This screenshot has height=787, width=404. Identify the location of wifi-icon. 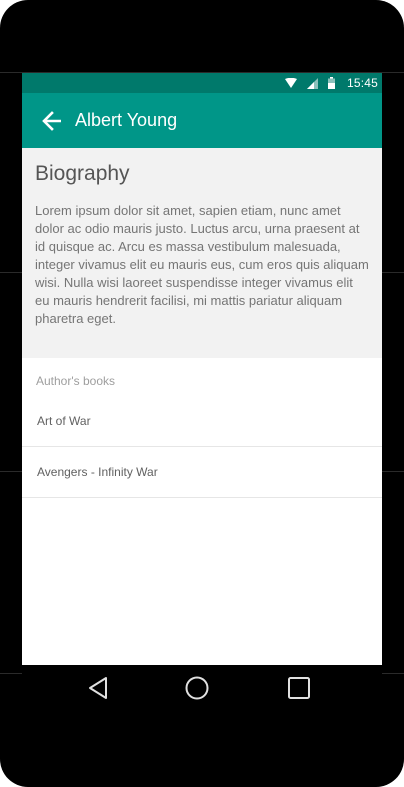
(290, 83).